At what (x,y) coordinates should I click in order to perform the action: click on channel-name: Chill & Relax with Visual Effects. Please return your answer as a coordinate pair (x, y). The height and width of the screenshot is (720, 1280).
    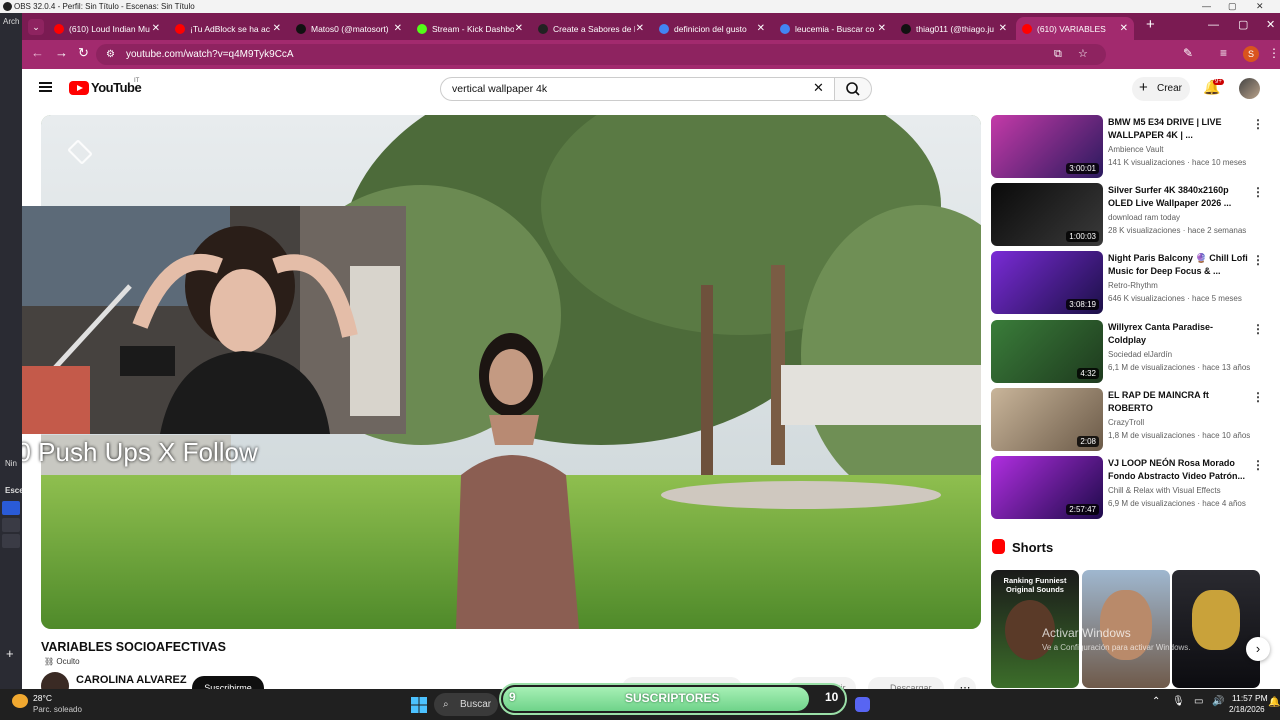
    Looking at the image, I should click on (1164, 490).